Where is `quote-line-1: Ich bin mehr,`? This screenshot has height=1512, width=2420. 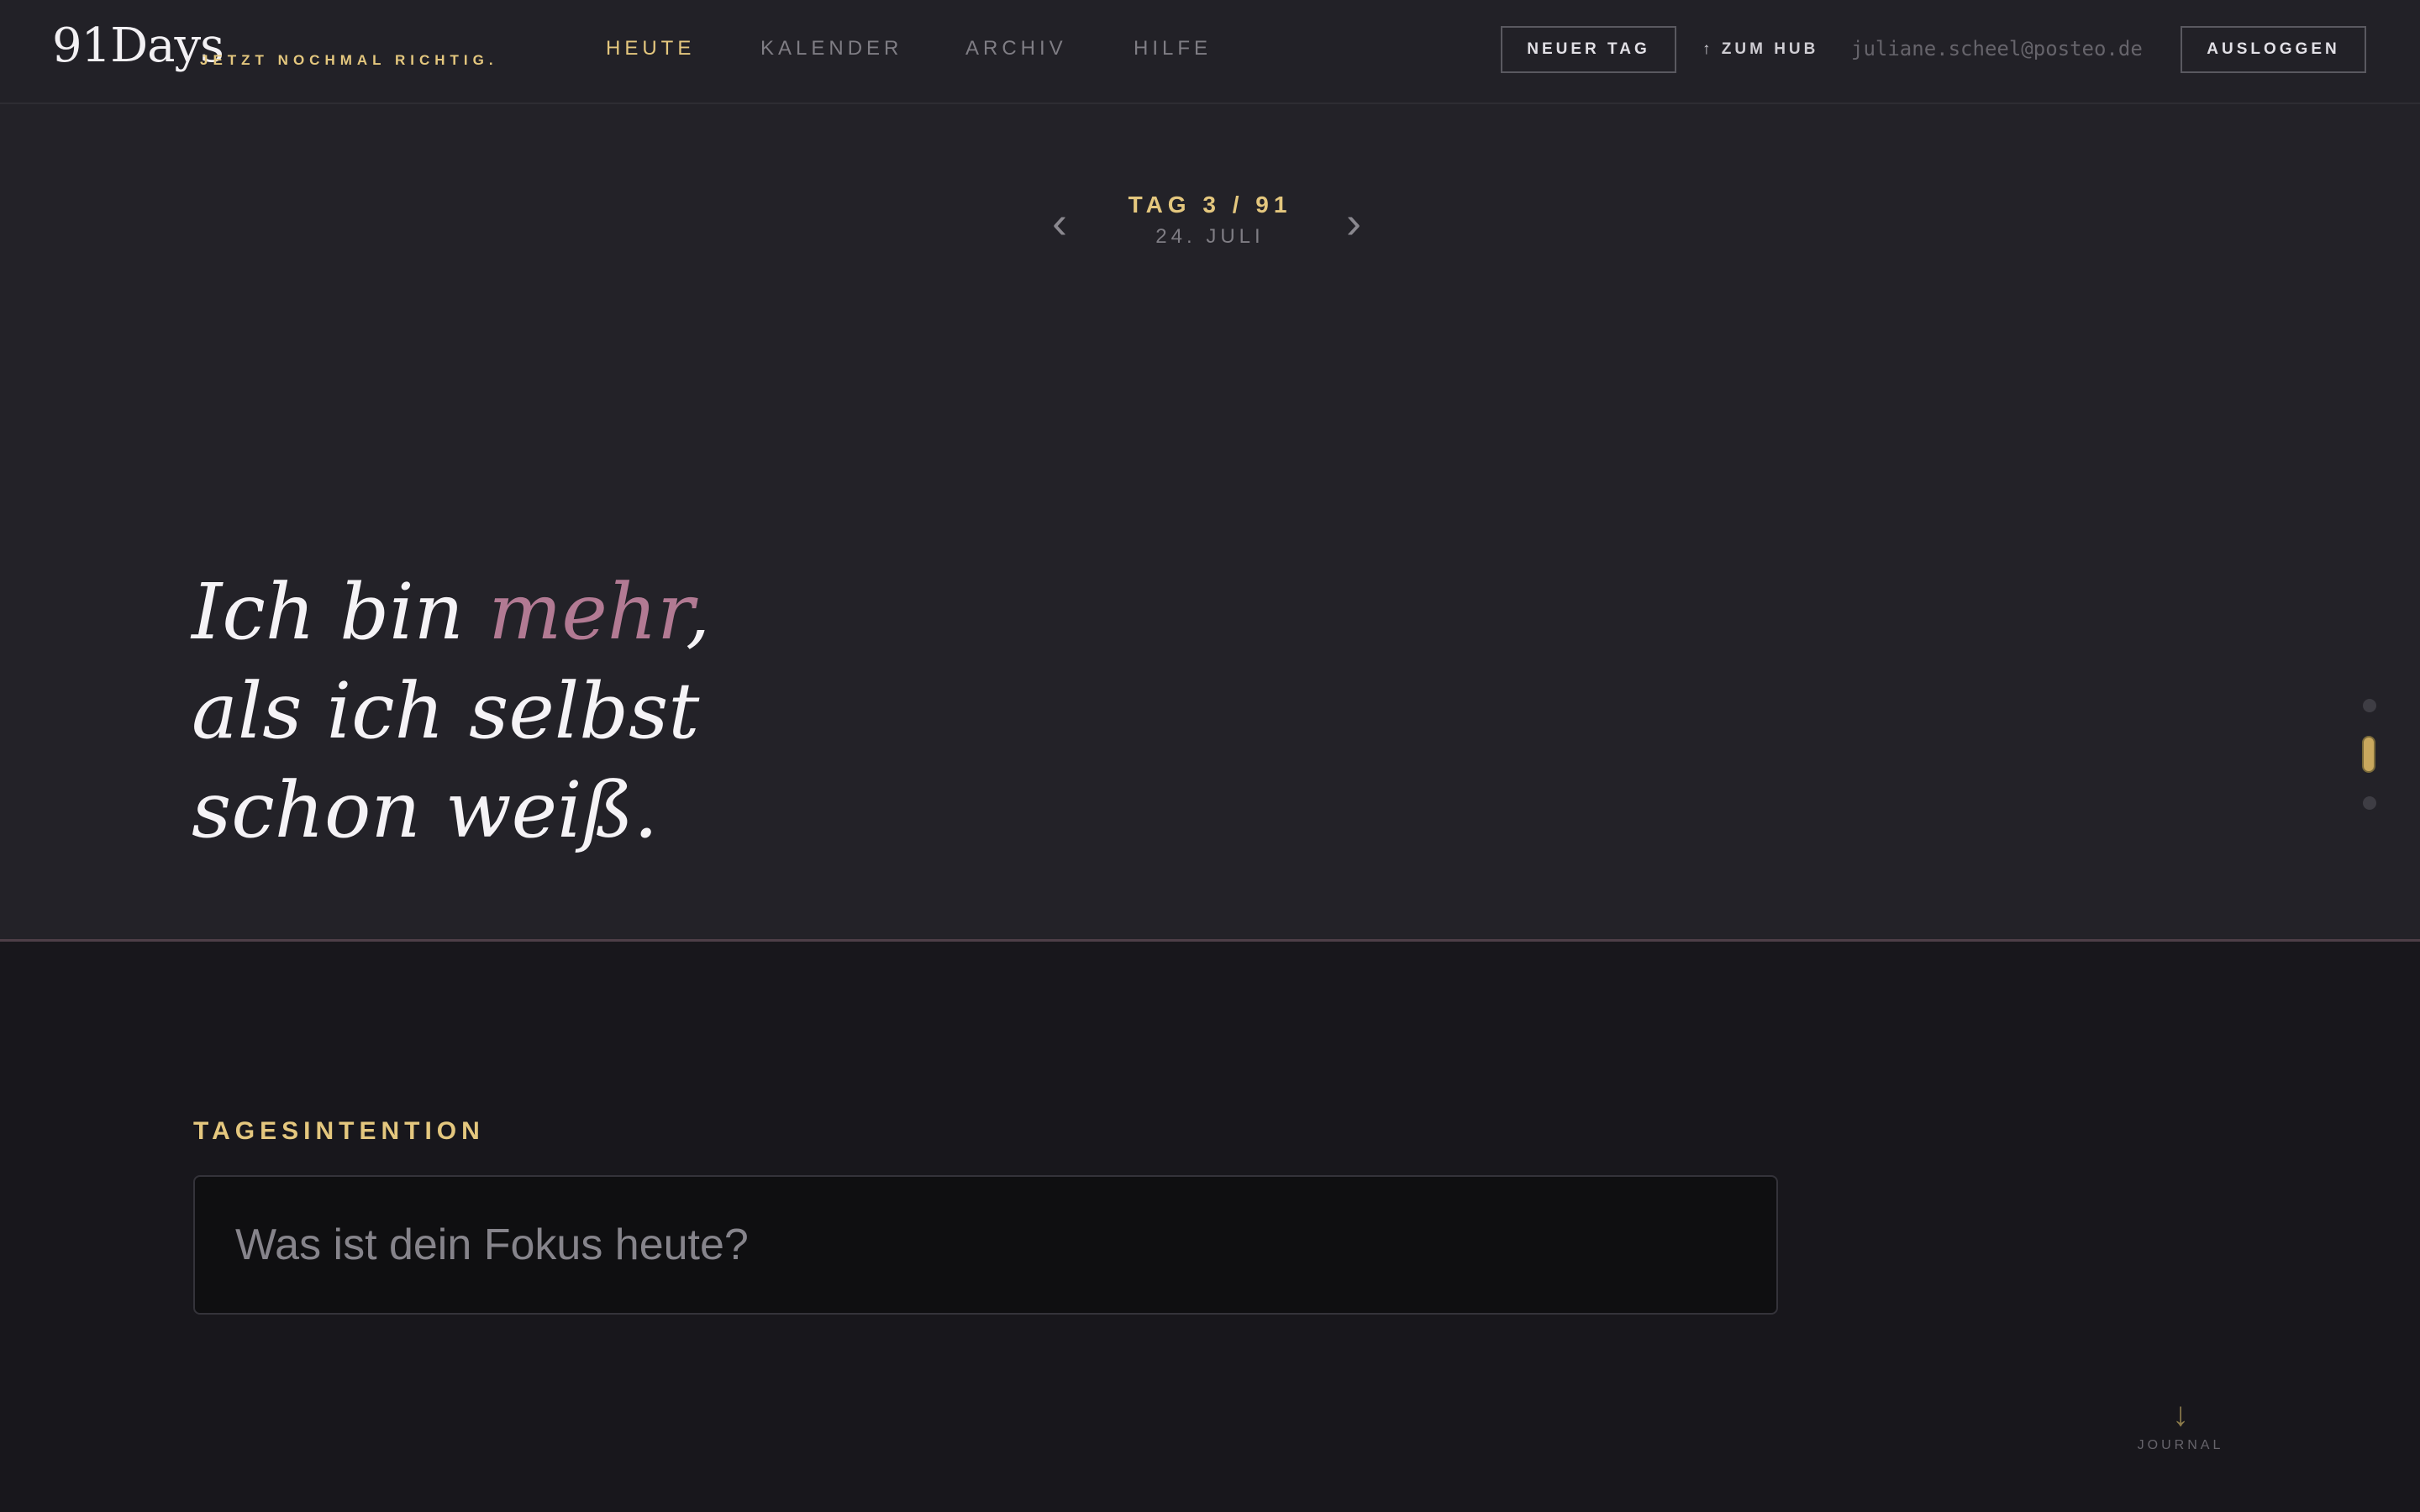
quote-line-1: Ich bin mehr, is located at coordinates (451, 612).